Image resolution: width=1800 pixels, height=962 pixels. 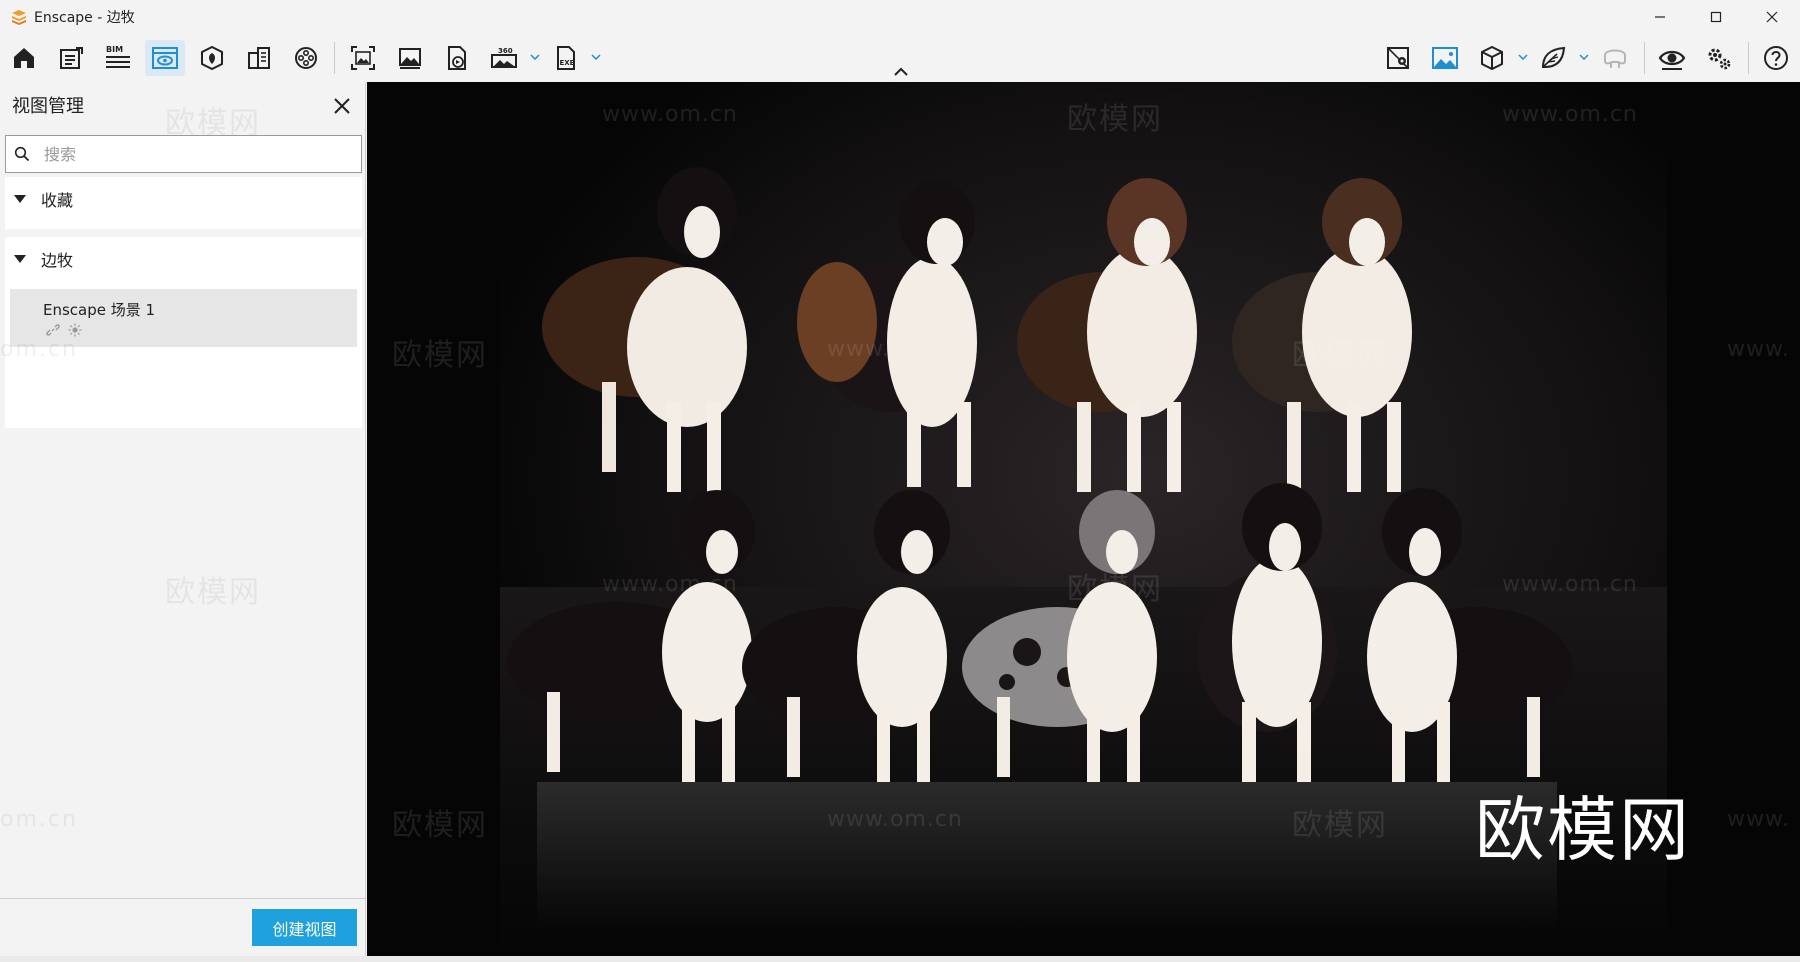 I want to click on screenshot-icon, so click(x=363, y=58).